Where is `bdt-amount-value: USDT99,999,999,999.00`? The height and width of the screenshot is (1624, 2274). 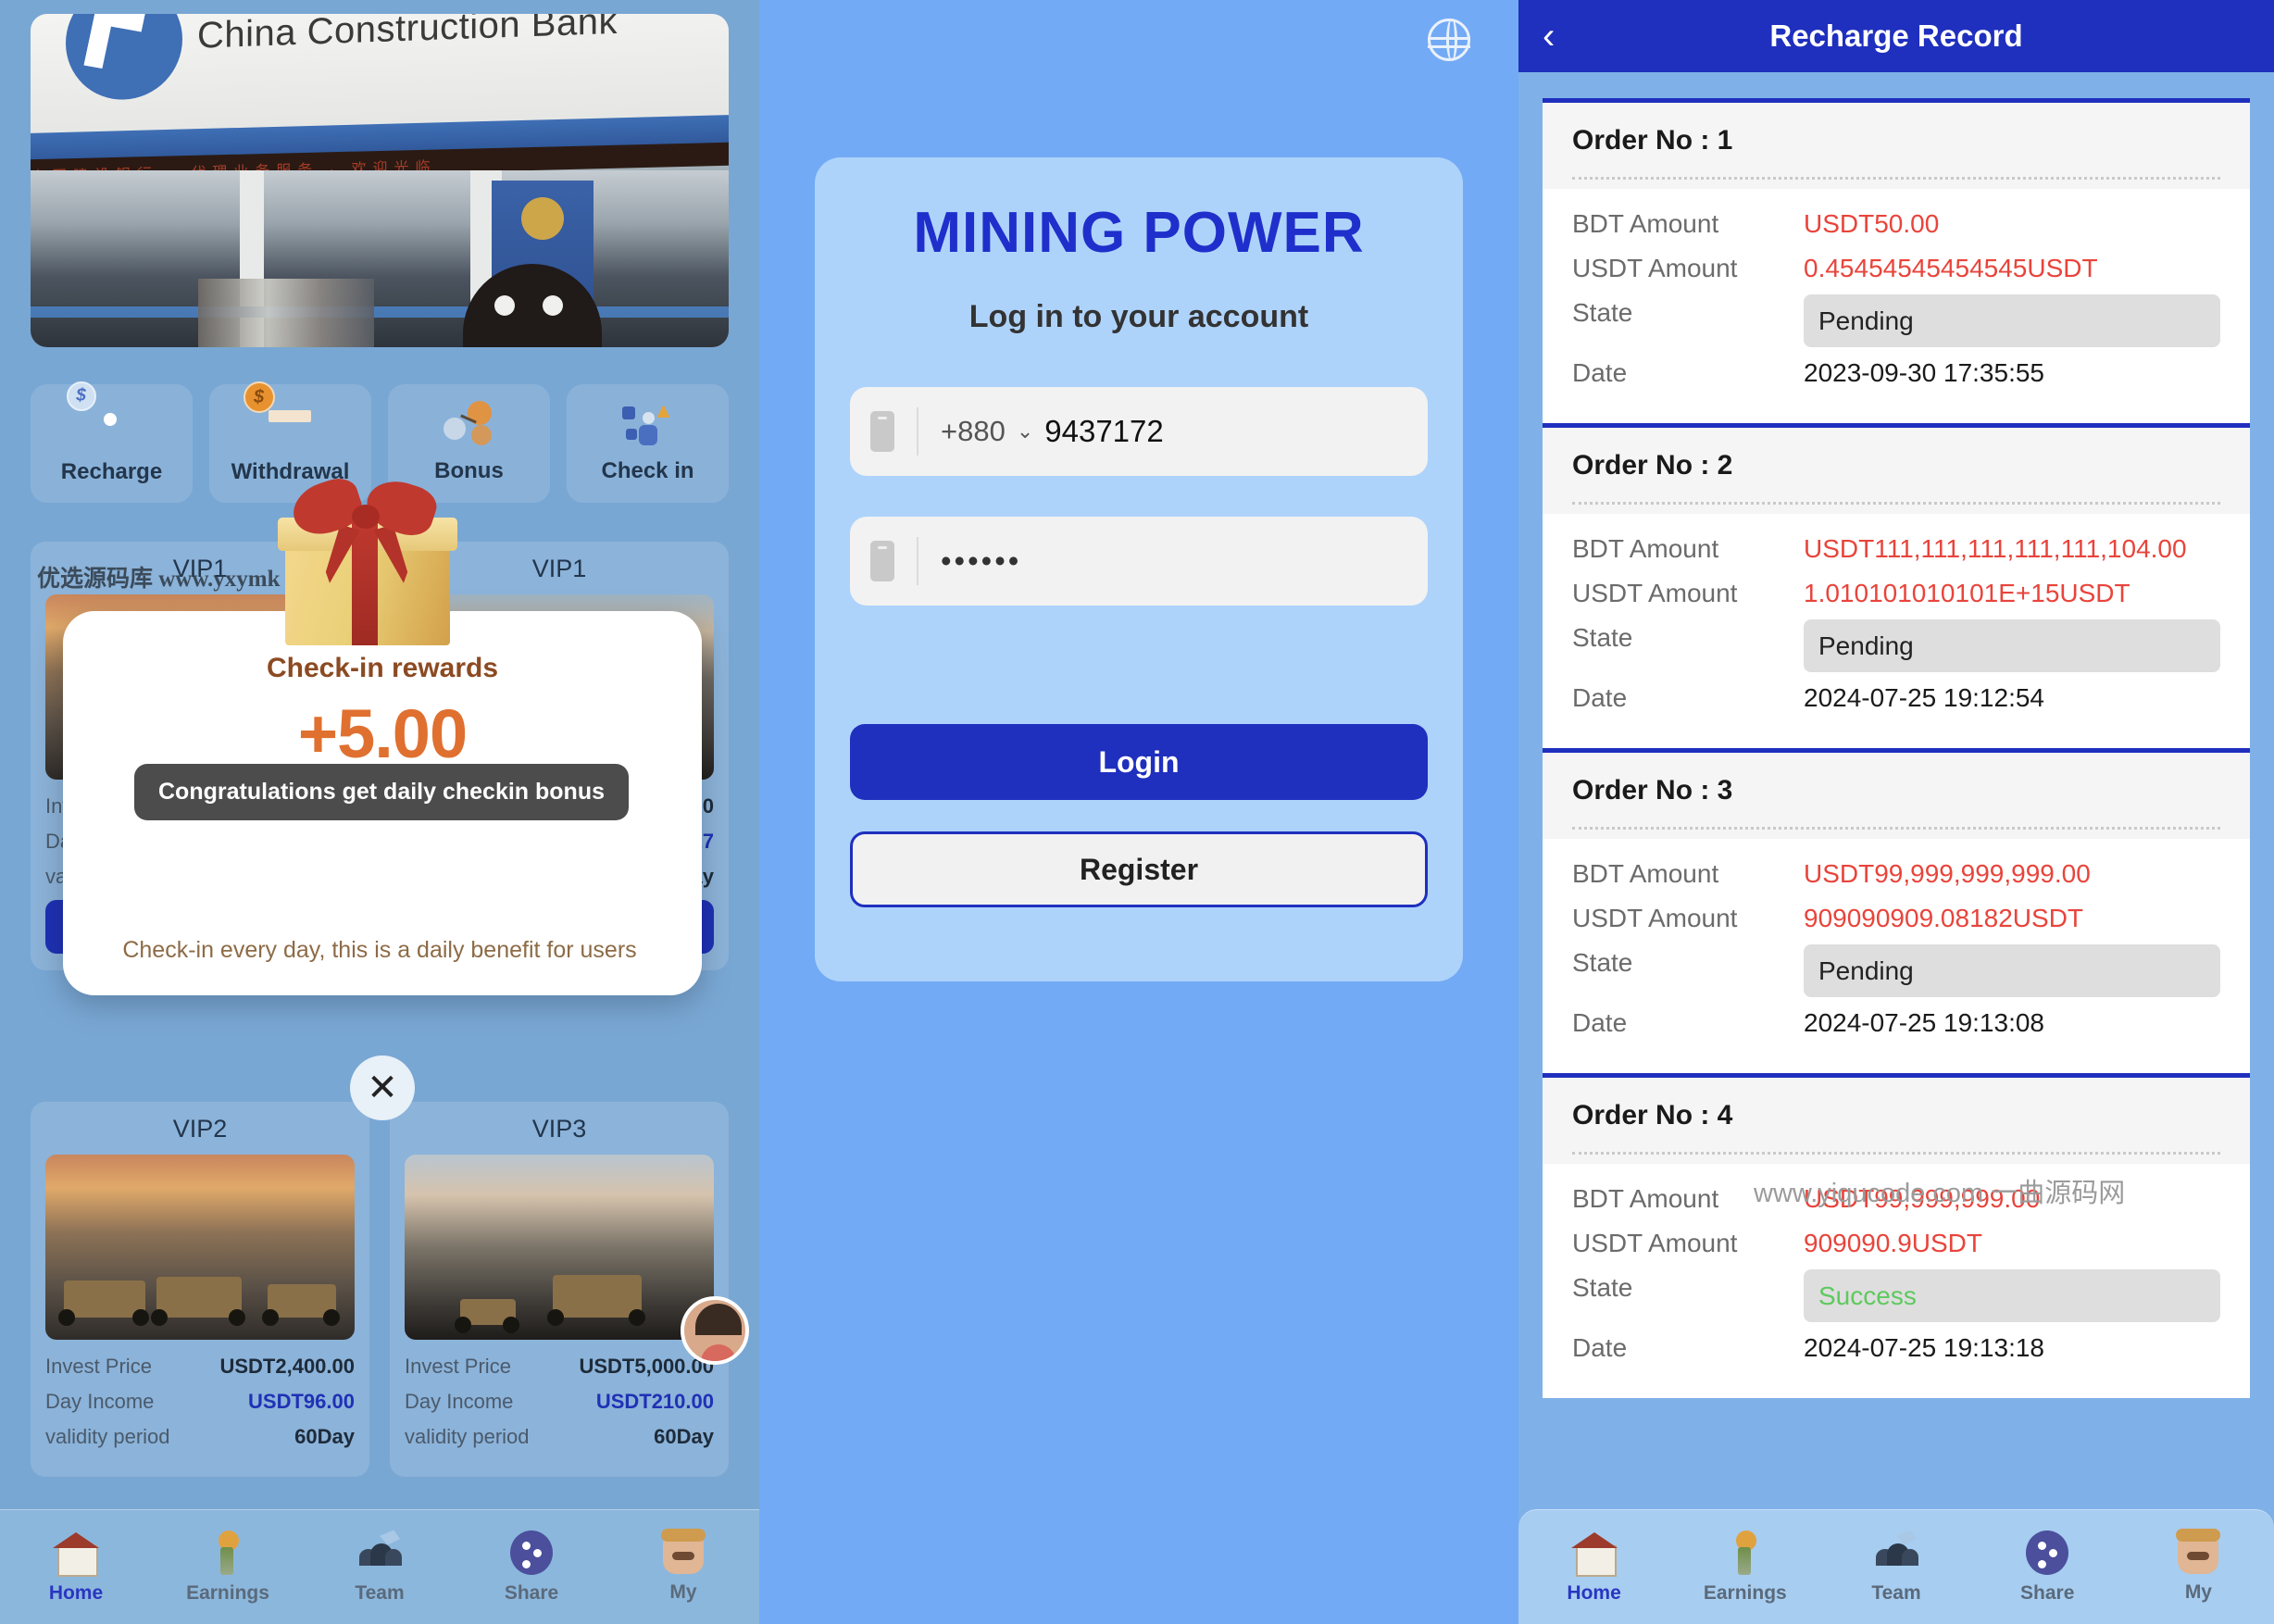 bdt-amount-value: USDT99,999,999,999.00 is located at coordinates (1947, 873).